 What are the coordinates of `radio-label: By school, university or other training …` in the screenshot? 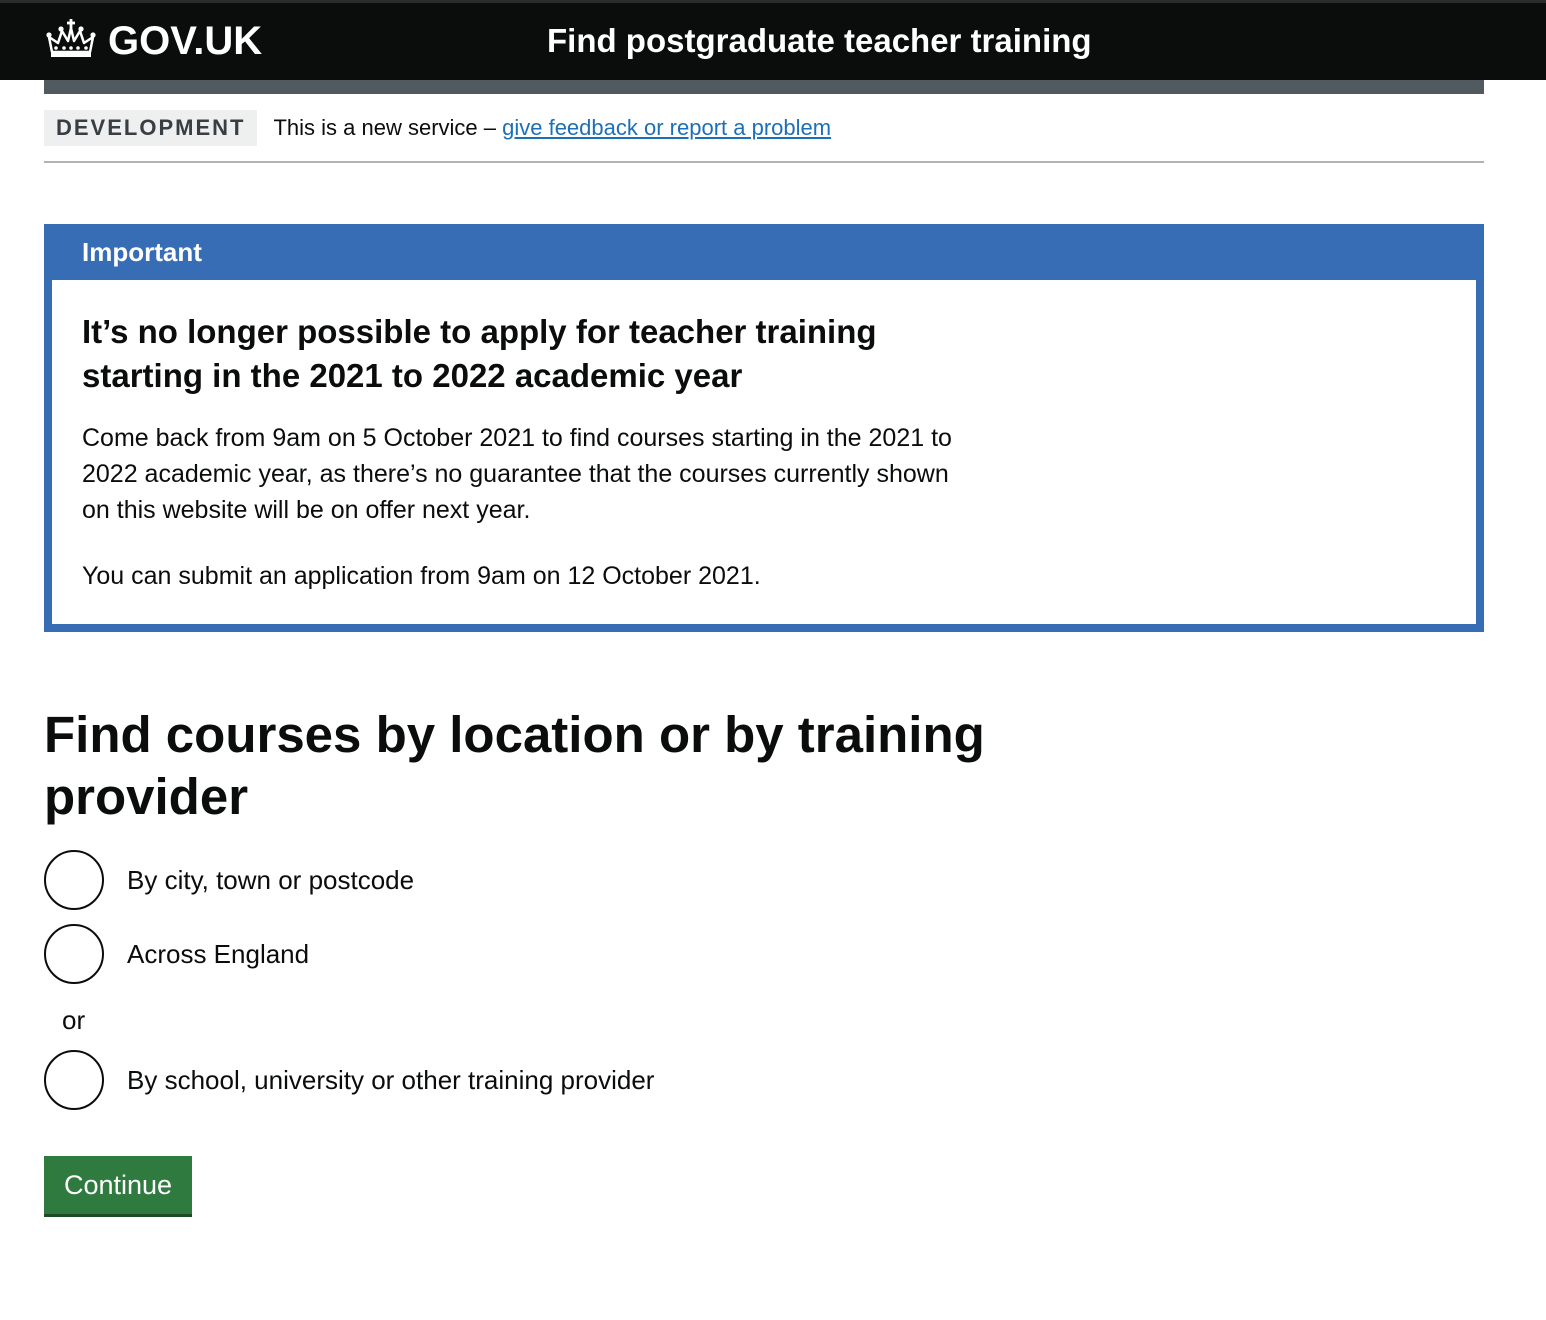 It's located at (391, 1080).